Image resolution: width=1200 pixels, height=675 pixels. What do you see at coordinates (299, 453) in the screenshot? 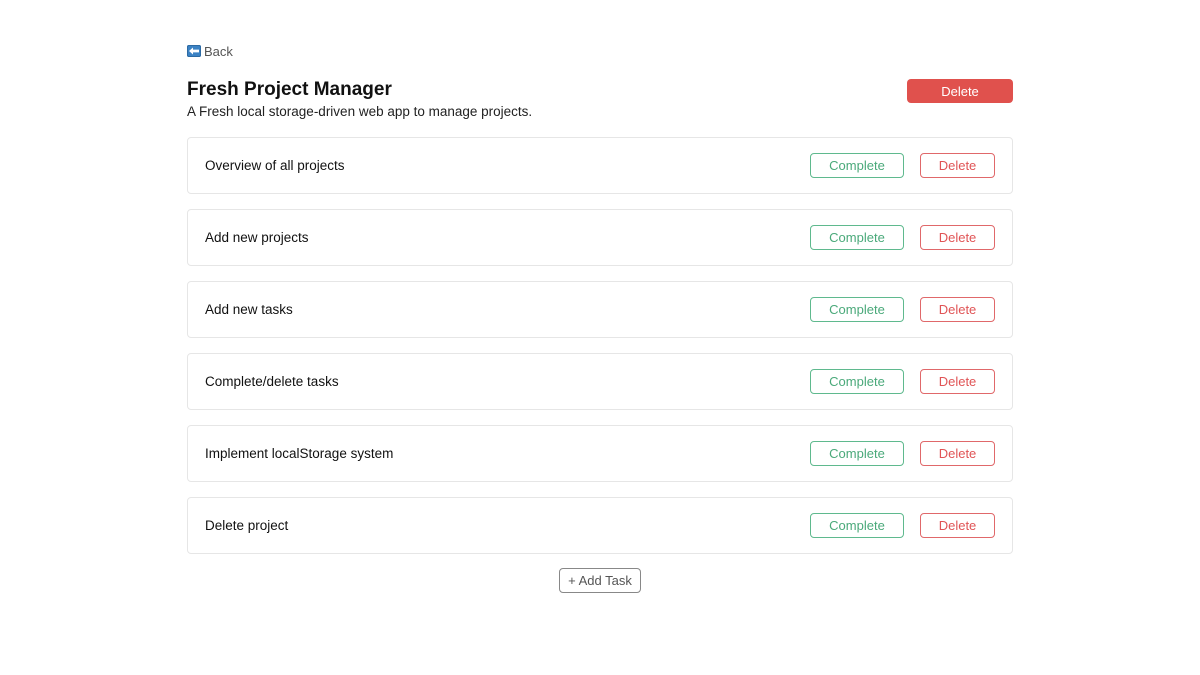
I see `task-name: Implement localStorage system` at bounding box center [299, 453].